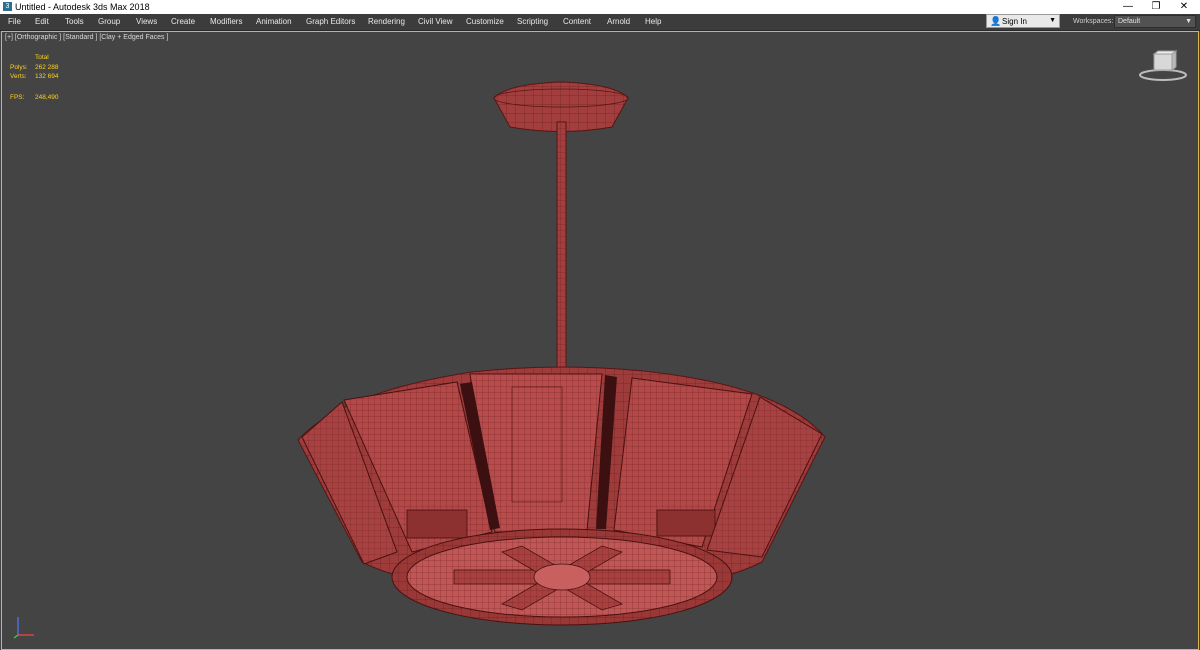 Image resolution: width=1200 pixels, height=650 pixels. Describe the element at coordinates (1014, 21) in the screenshot. I see `sign-in-label: Sign In` at that location.